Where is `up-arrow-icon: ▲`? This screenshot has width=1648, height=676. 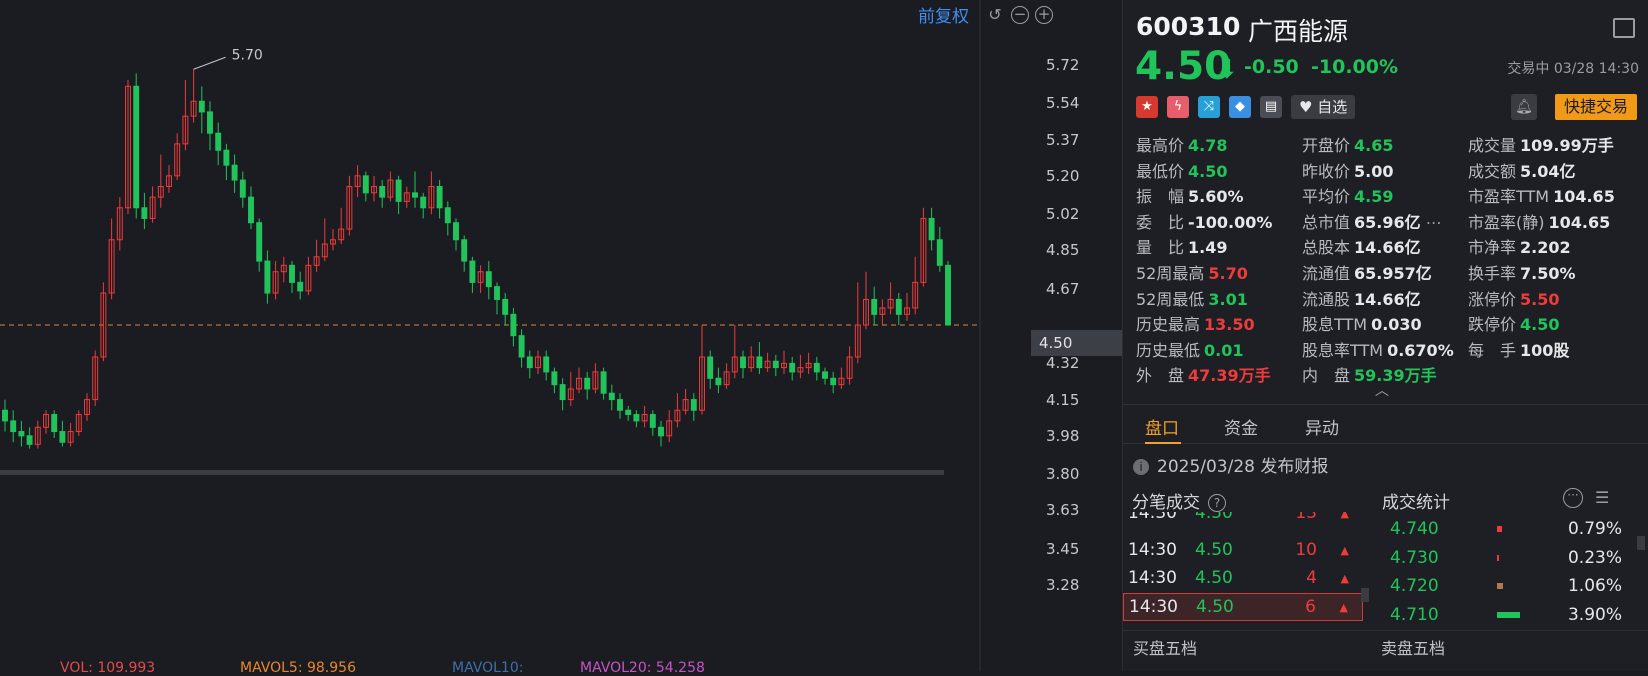
up-arrow-icon: ▲ is located at coordinates (1343, 607).